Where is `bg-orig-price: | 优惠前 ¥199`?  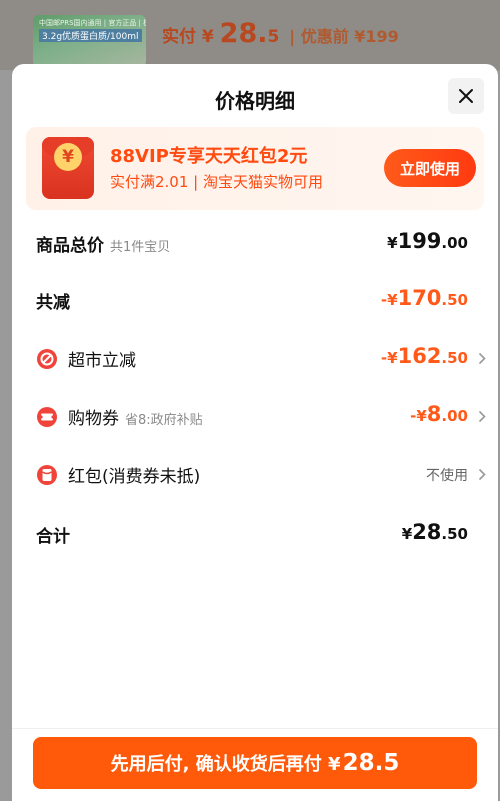 bg-orig-price: | 优惠前 ¥199 is located at coordinates (344, 36).